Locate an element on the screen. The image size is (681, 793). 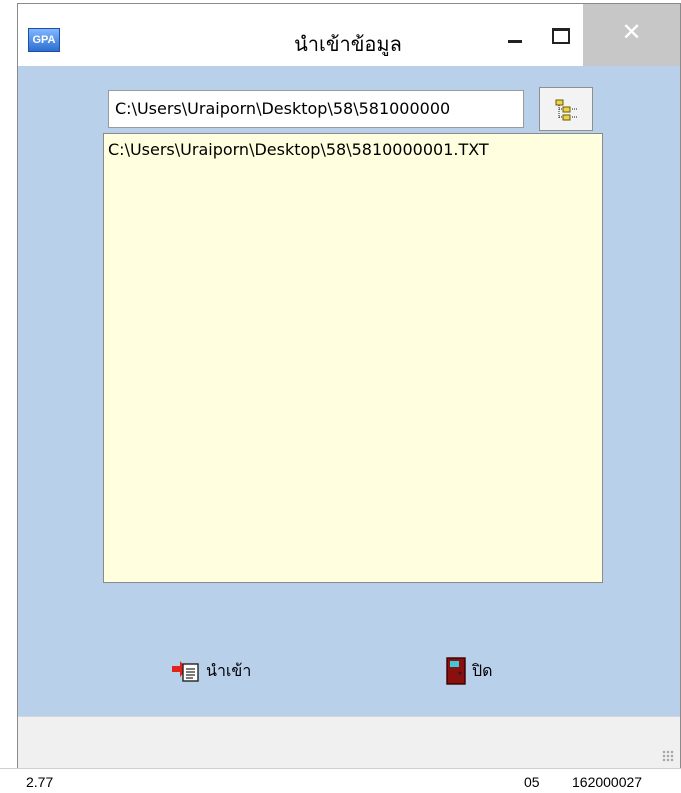
import-button-label: นำเข้า is located at coordinates (229, 670).